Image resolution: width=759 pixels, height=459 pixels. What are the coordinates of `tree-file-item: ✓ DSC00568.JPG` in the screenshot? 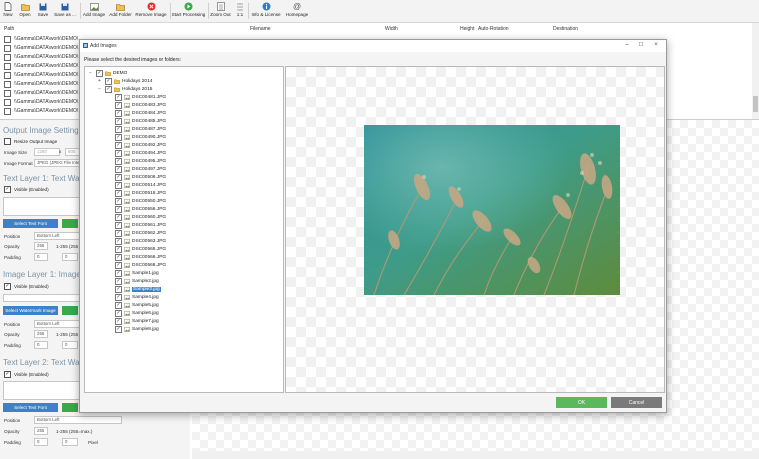 It's located at (140, 265).